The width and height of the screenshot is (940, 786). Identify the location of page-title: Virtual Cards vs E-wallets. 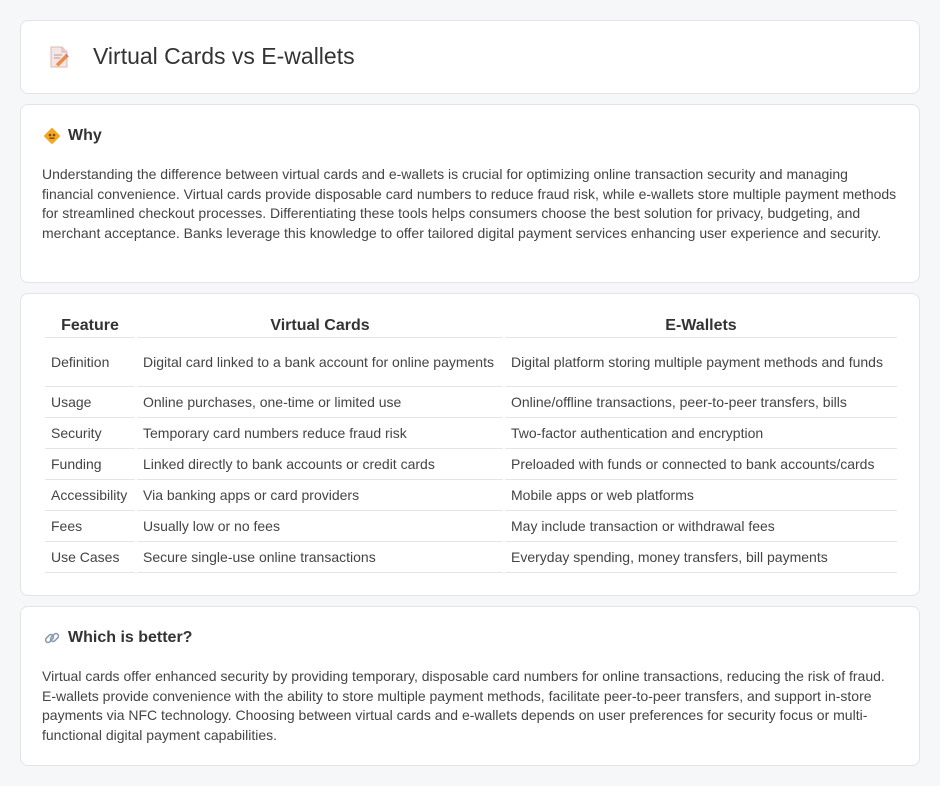
(224, 56).